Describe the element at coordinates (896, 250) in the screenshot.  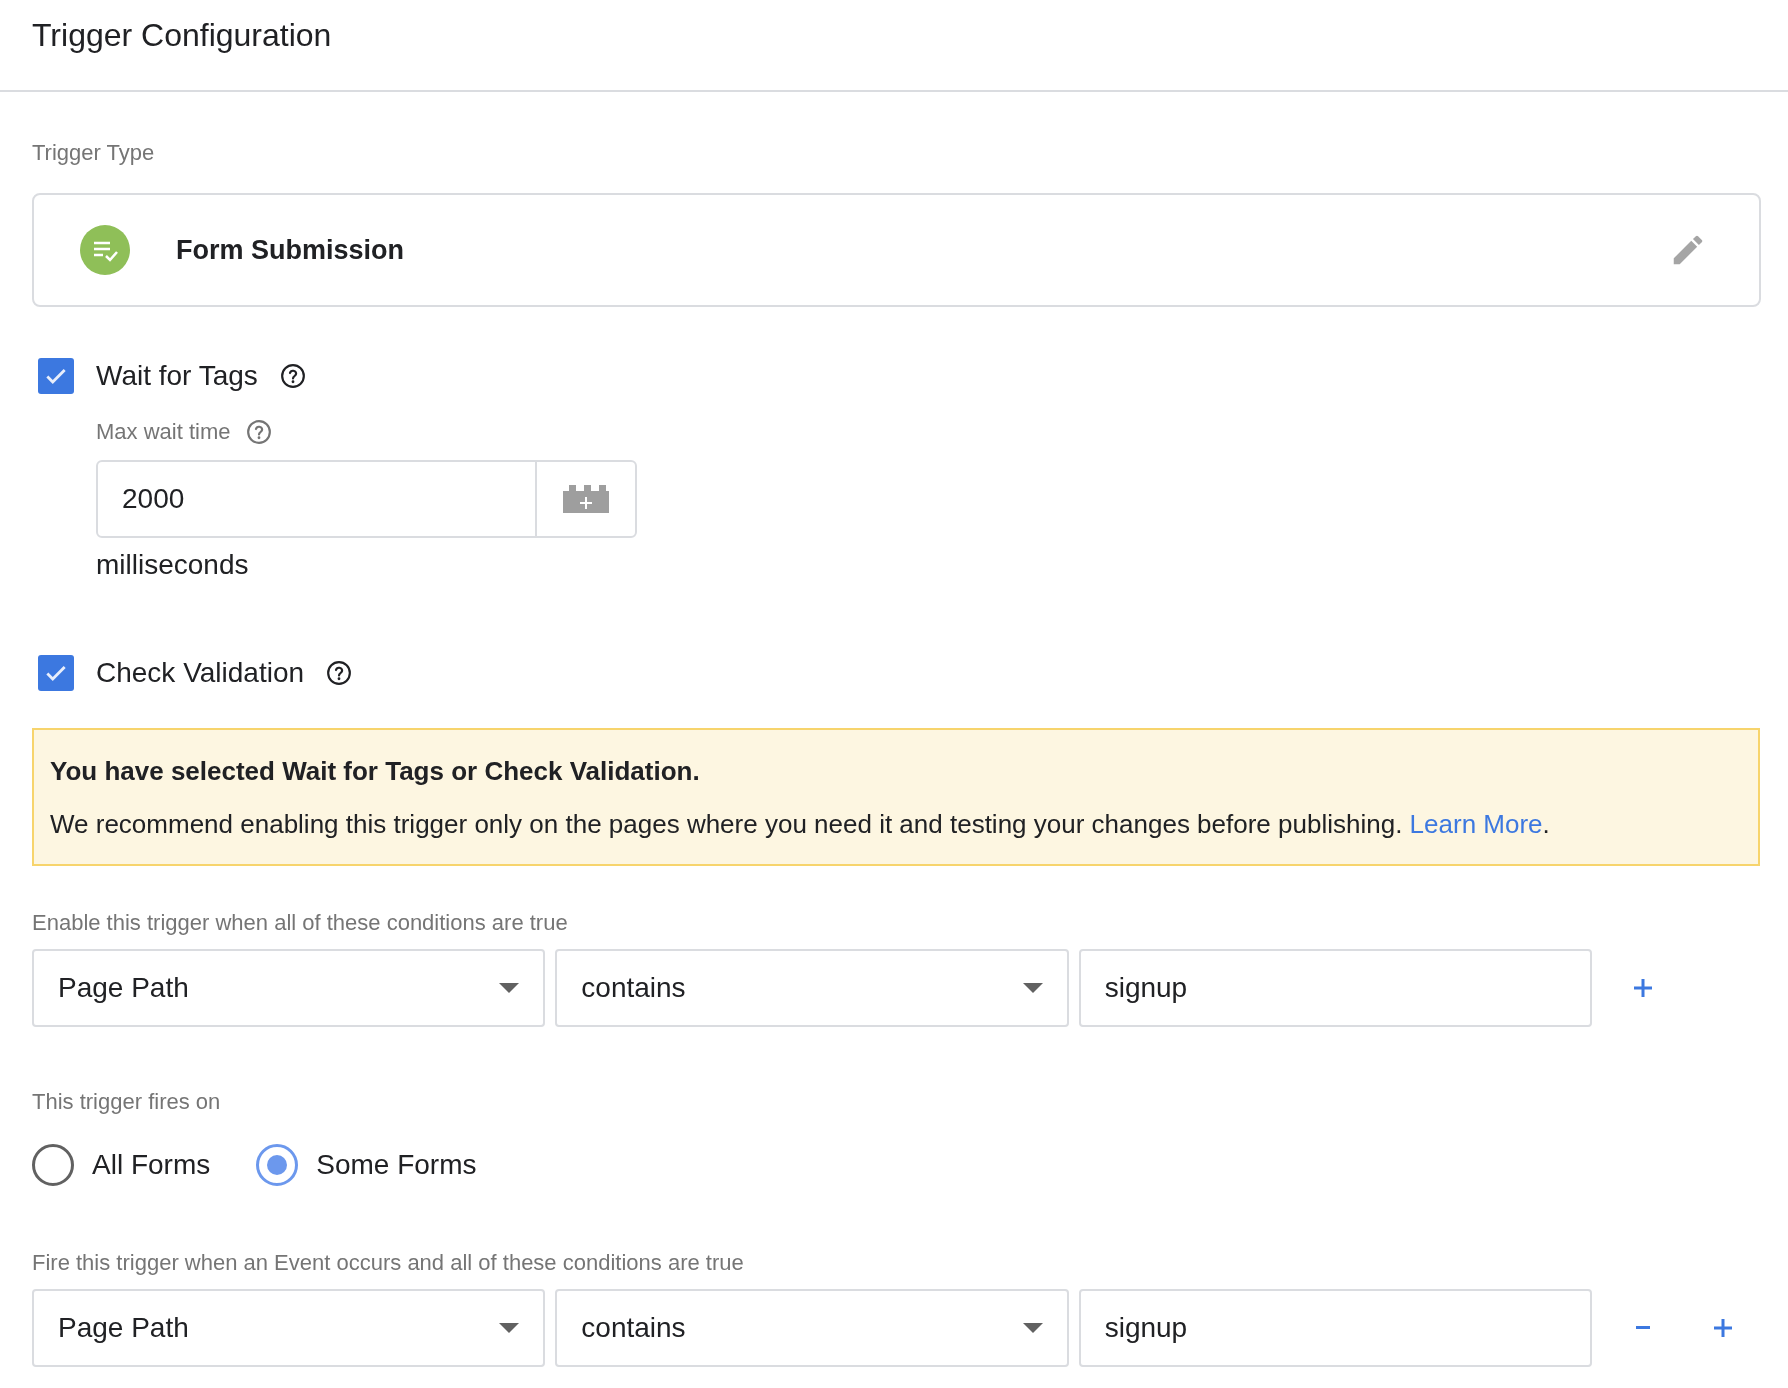
I see `trigger-type-card: Form Submission` at that location.